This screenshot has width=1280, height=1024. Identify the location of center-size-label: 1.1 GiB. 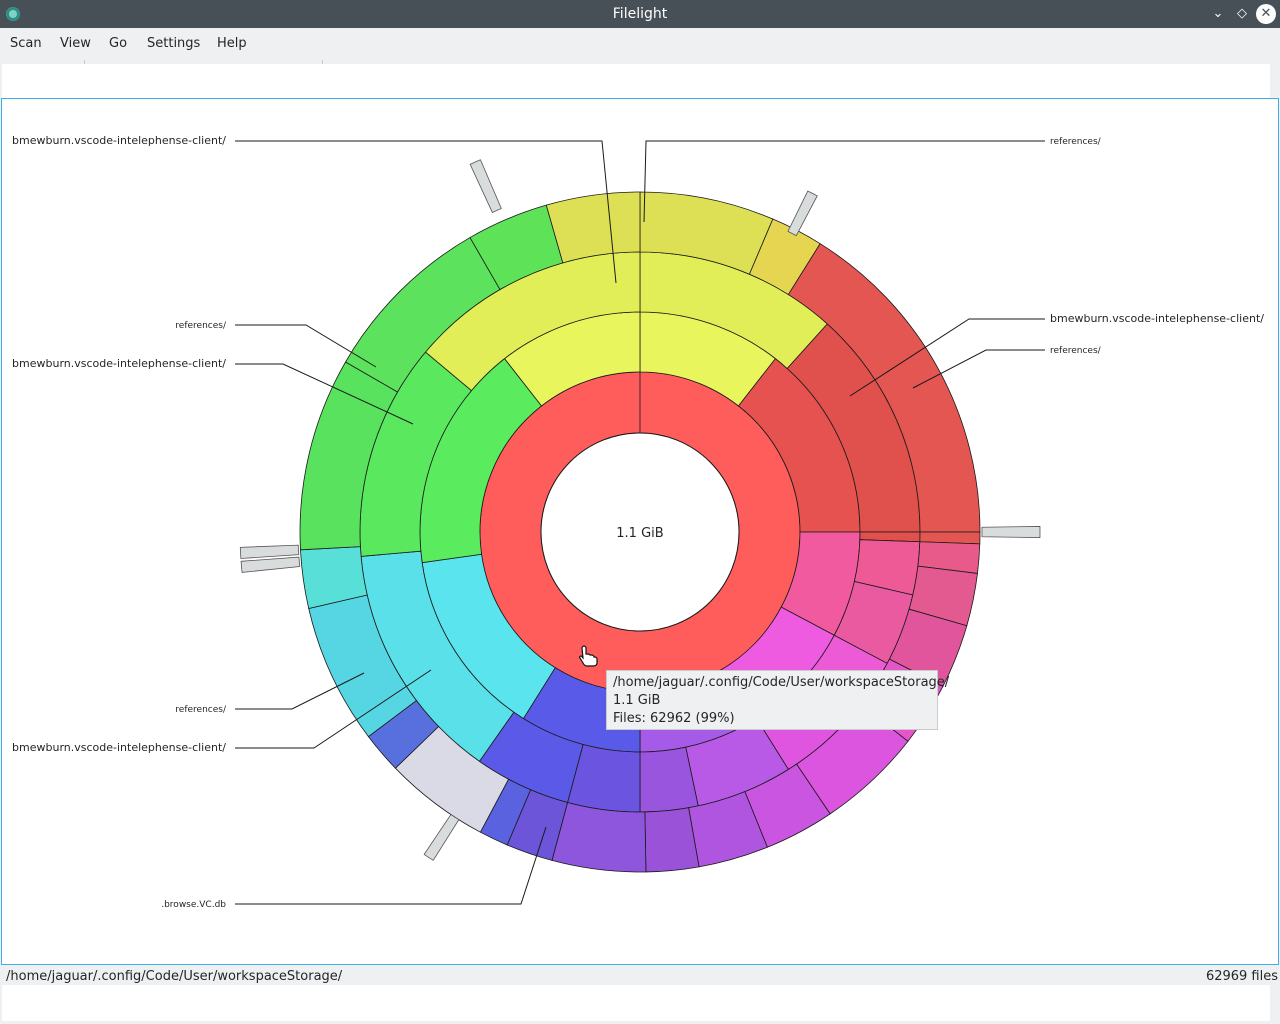
(639, 533).